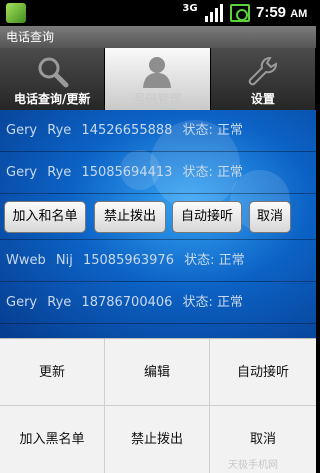  What do you see at coordinates (263, 372) in the screenshot?
I see `menu-auto-answer: 自动接听` at bounding box center [263, 372].